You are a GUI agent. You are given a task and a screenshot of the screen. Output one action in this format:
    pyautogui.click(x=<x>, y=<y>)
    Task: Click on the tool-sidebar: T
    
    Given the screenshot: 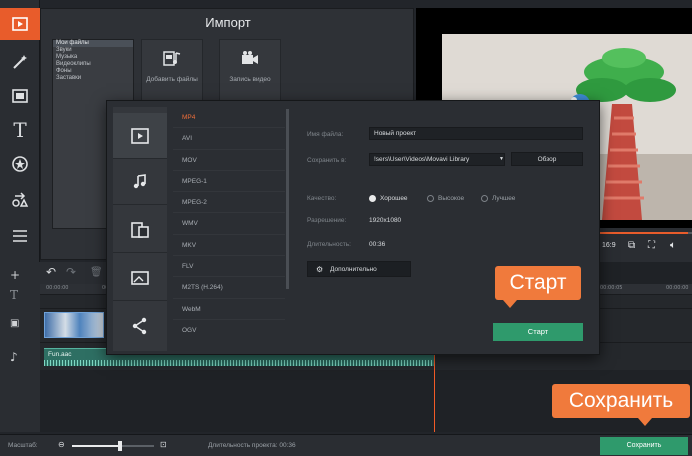 What is the action you would take?
    pyautogui.click(x=20, y=131)
    